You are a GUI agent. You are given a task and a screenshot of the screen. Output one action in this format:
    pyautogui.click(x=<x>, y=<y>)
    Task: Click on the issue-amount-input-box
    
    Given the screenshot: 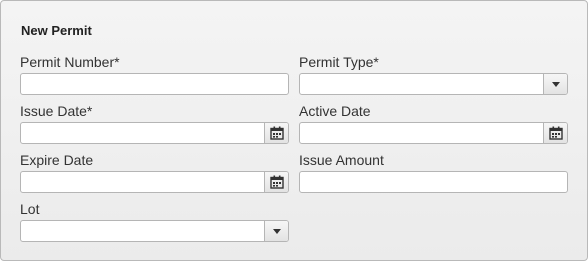 What is the action you would take?
    pyautogui.click(x=433, y=182)
    